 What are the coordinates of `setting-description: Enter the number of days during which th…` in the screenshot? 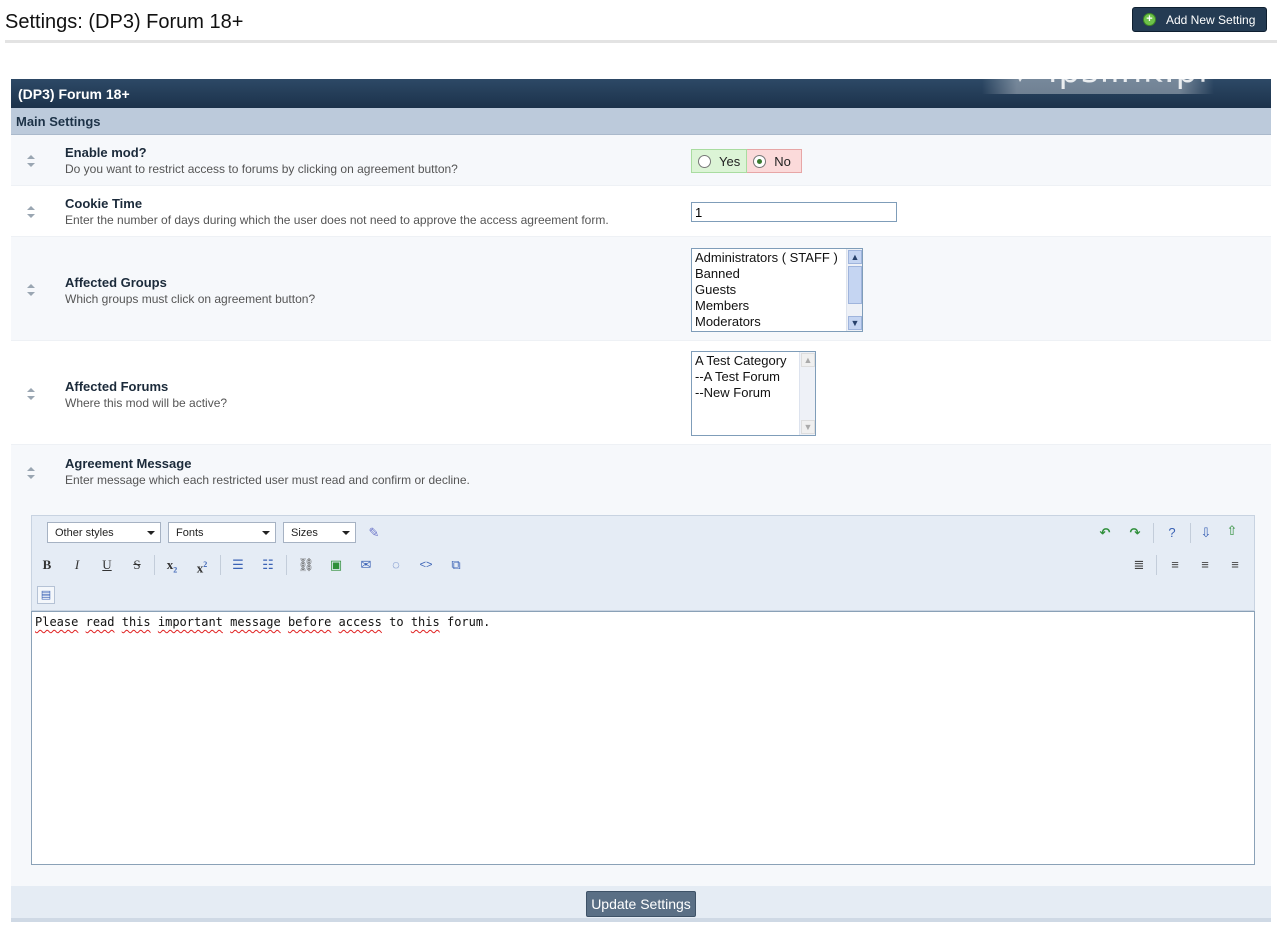 It's located at (337, 220).